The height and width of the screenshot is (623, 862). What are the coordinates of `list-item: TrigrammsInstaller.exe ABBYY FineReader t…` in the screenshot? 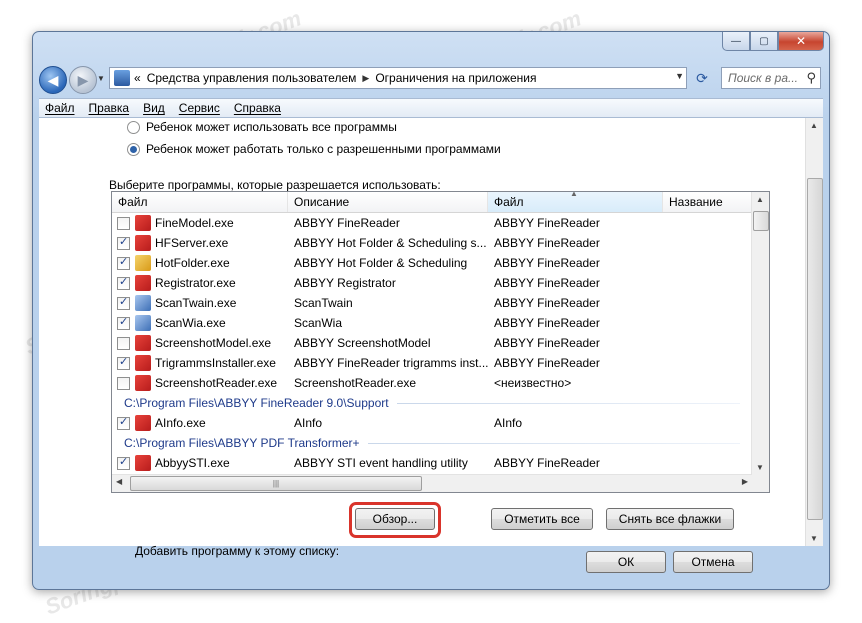 It's located at (432, 363).